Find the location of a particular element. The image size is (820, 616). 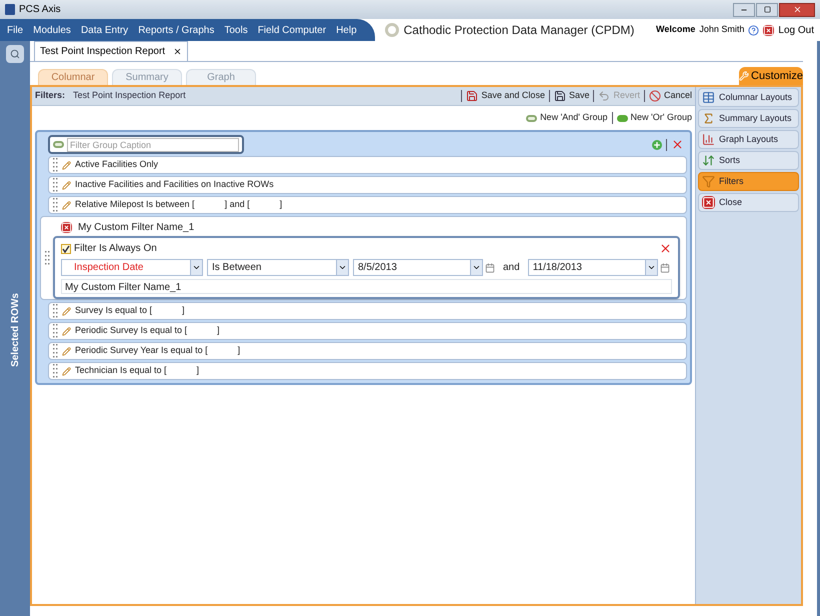

group-button: New 'Or' Group is located at coordinates (654, 118).